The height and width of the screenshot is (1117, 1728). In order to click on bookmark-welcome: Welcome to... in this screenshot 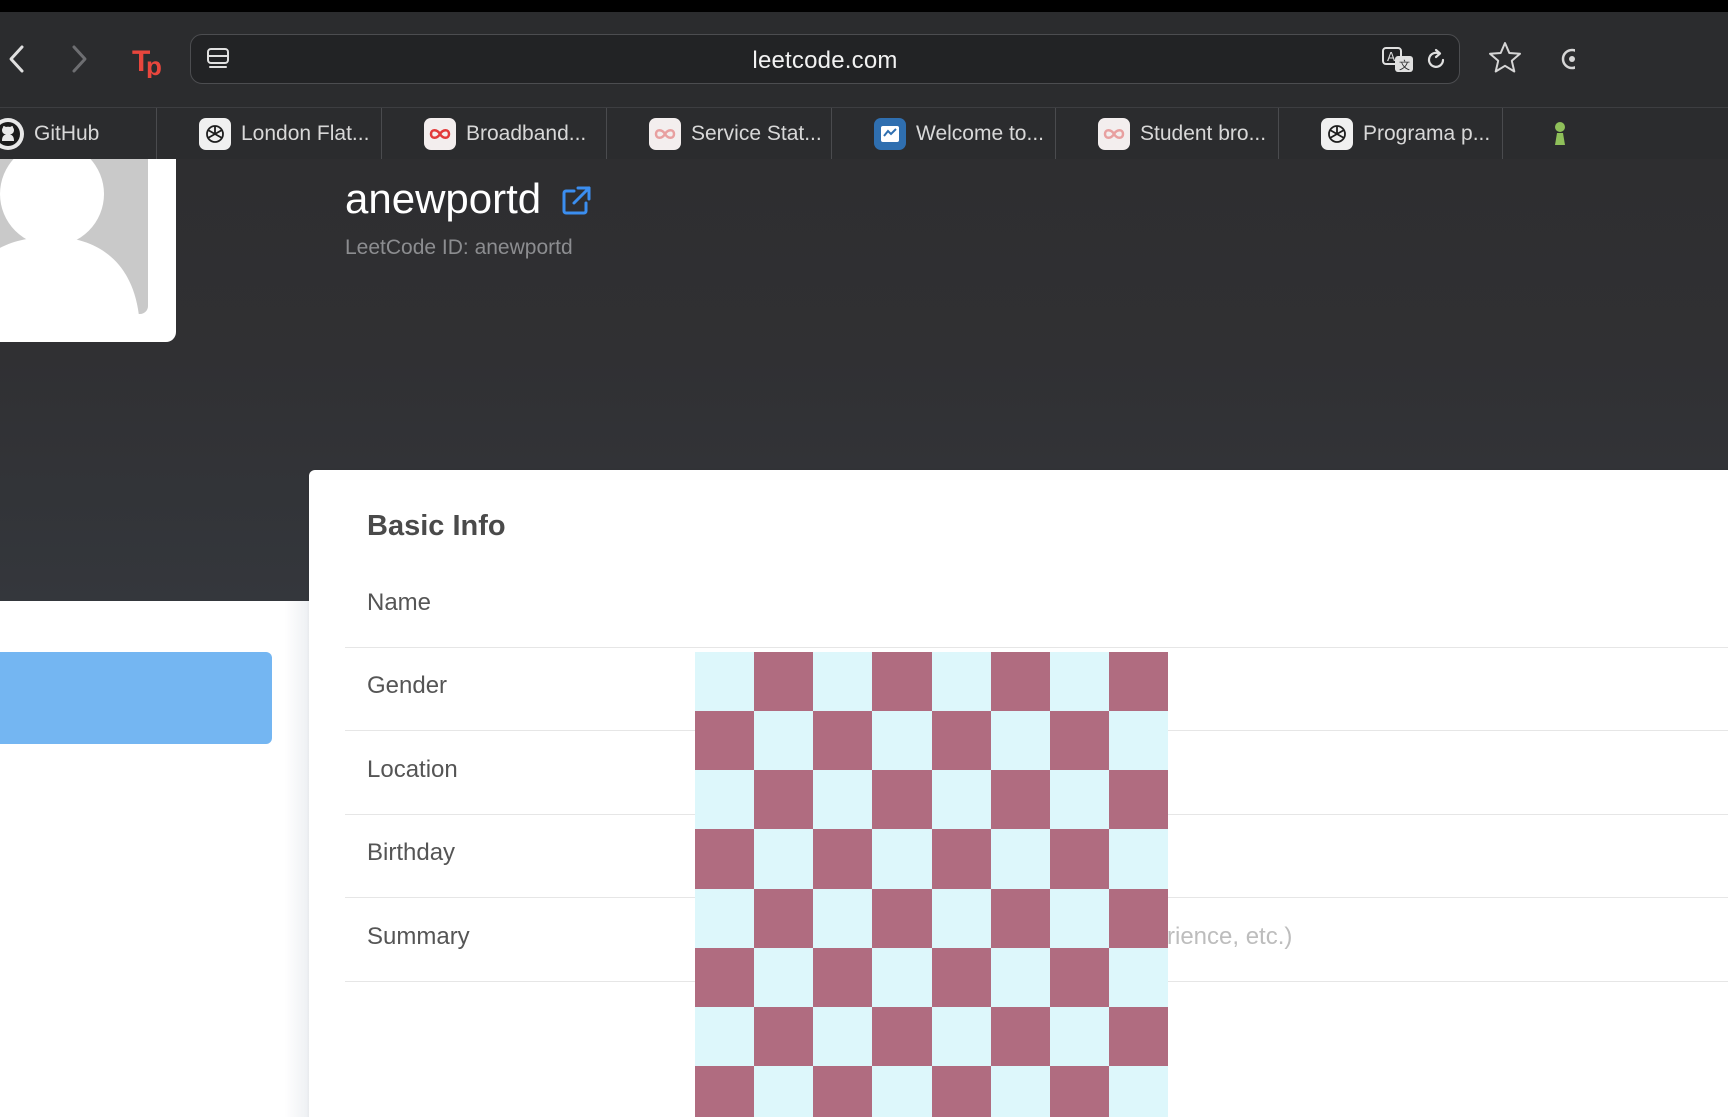, I will do `click(944, 133)`.